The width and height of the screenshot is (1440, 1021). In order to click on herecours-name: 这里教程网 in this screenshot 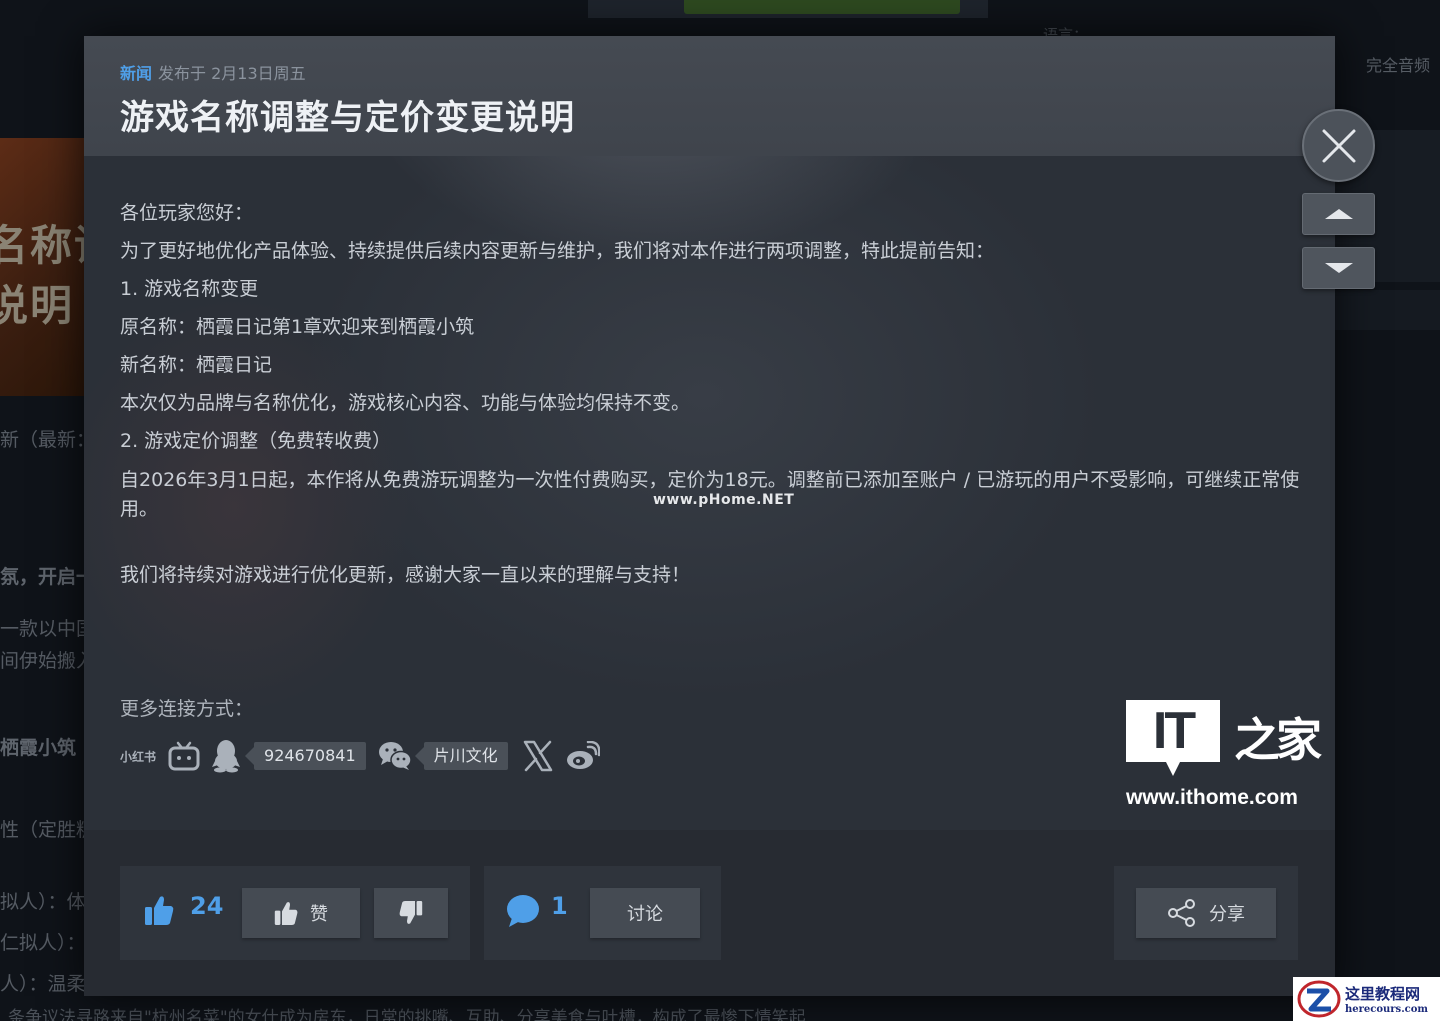, I will do `click(1383, 994)`.